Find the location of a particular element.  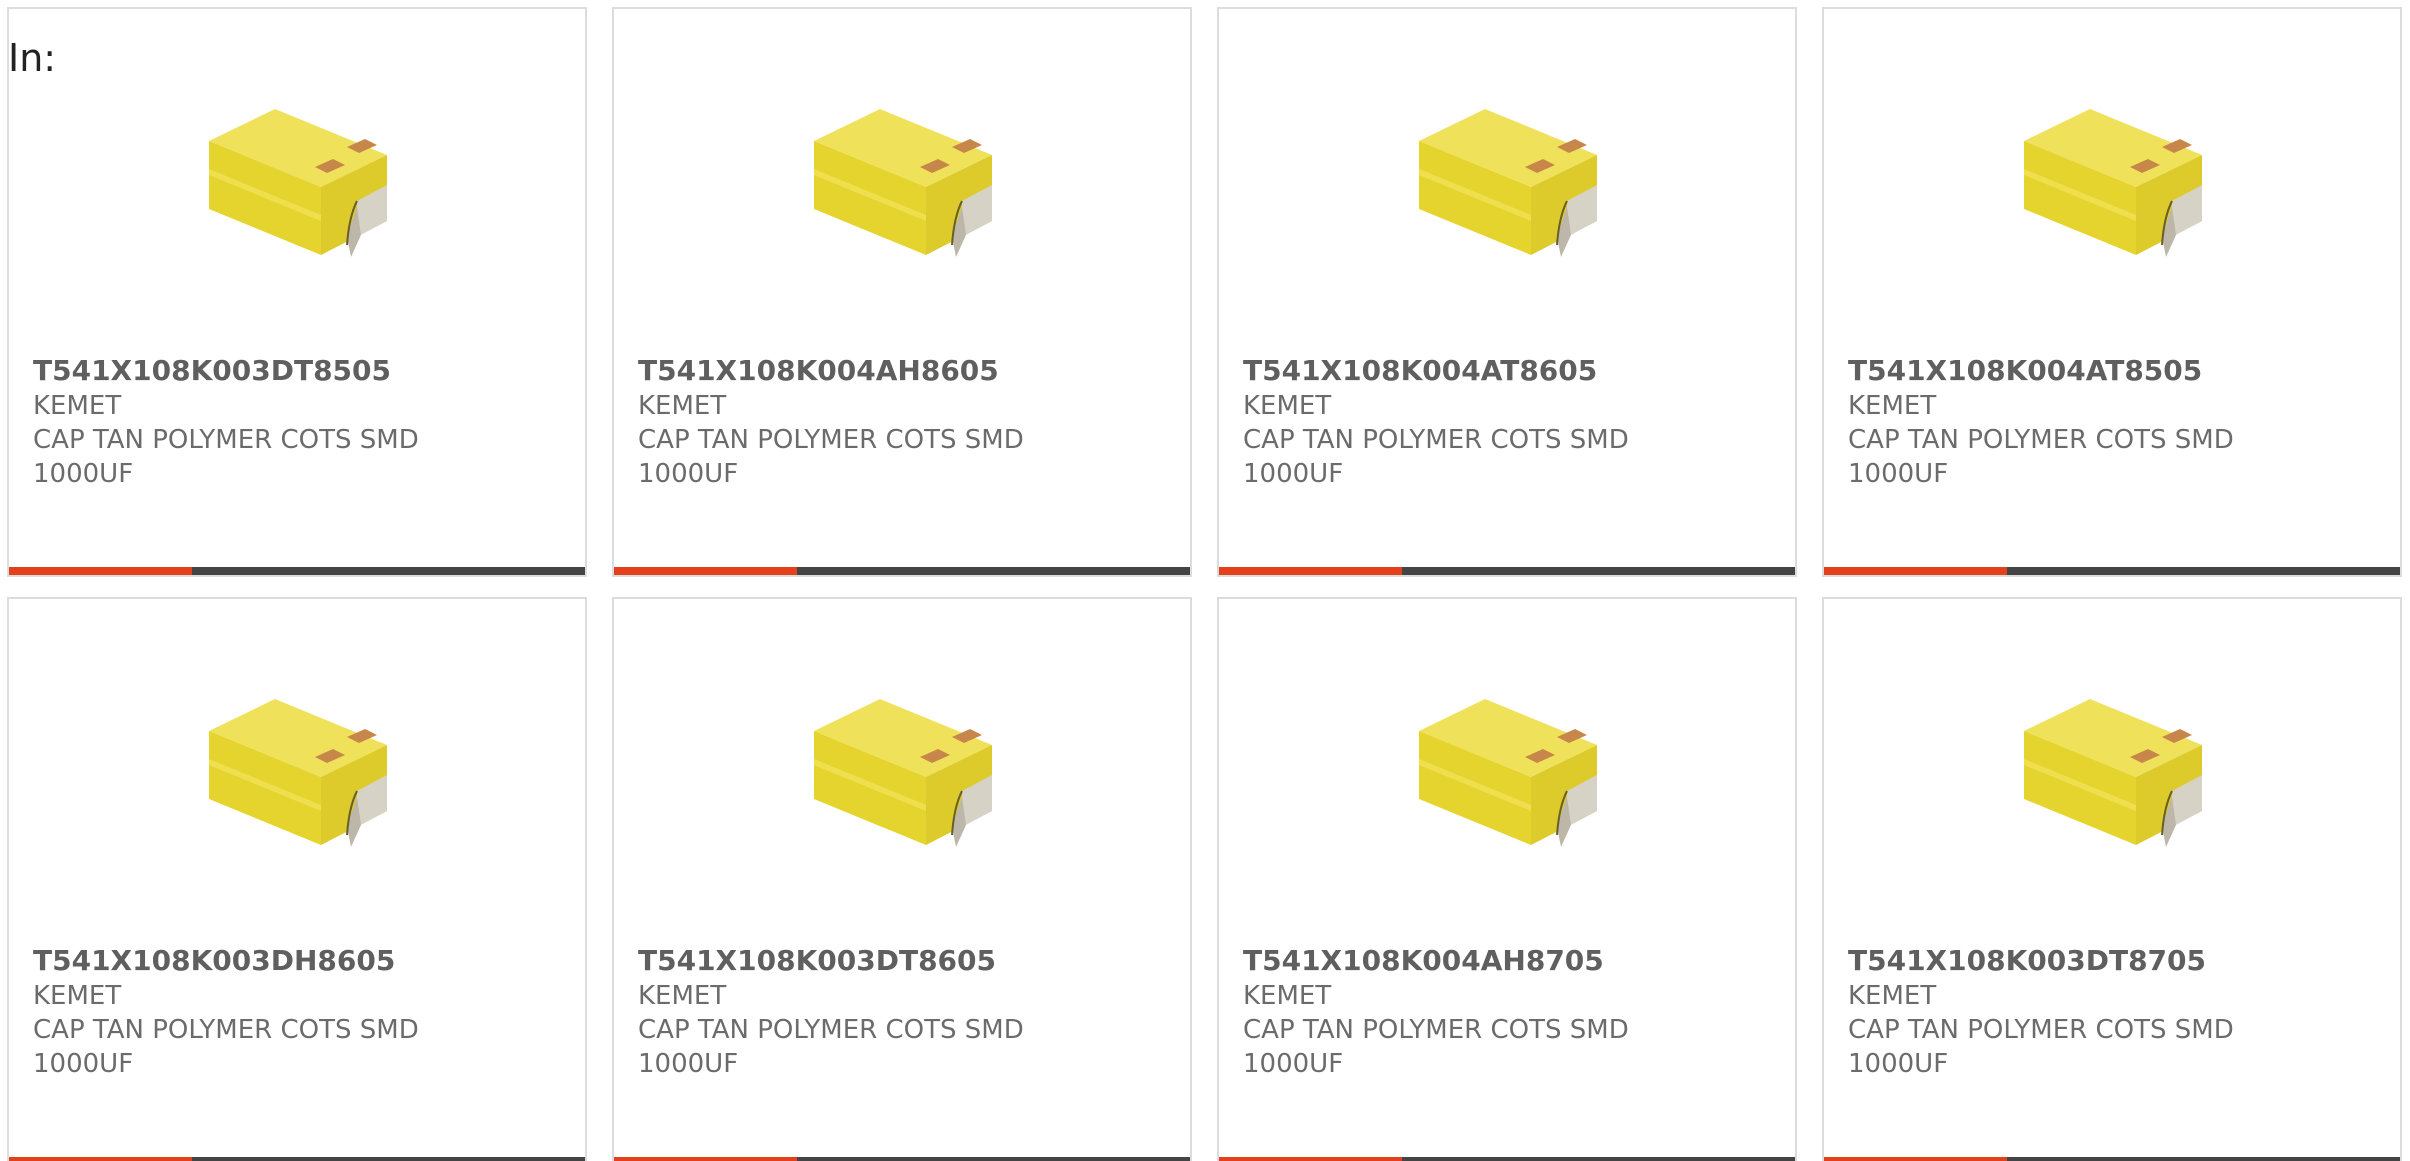

part-number: T541X108K003DT8605 is located at coordinates (904, 961).